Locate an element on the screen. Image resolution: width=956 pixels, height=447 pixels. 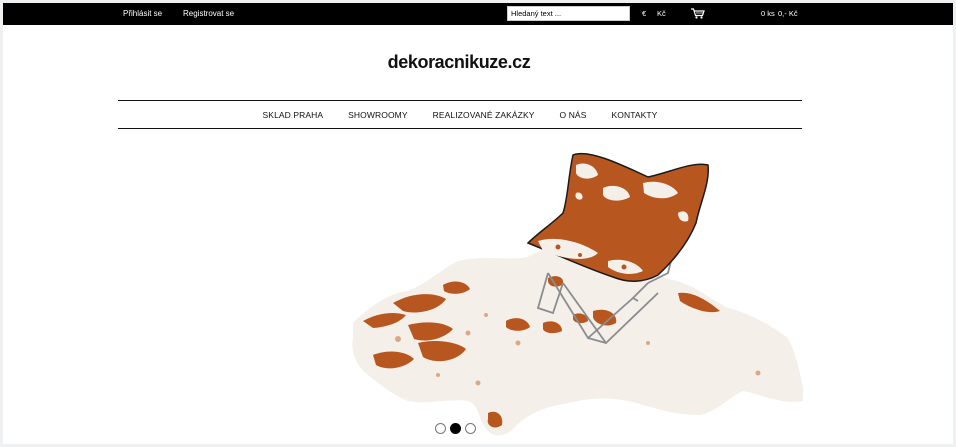
slider-pagination is located at coordinates (455, 428).